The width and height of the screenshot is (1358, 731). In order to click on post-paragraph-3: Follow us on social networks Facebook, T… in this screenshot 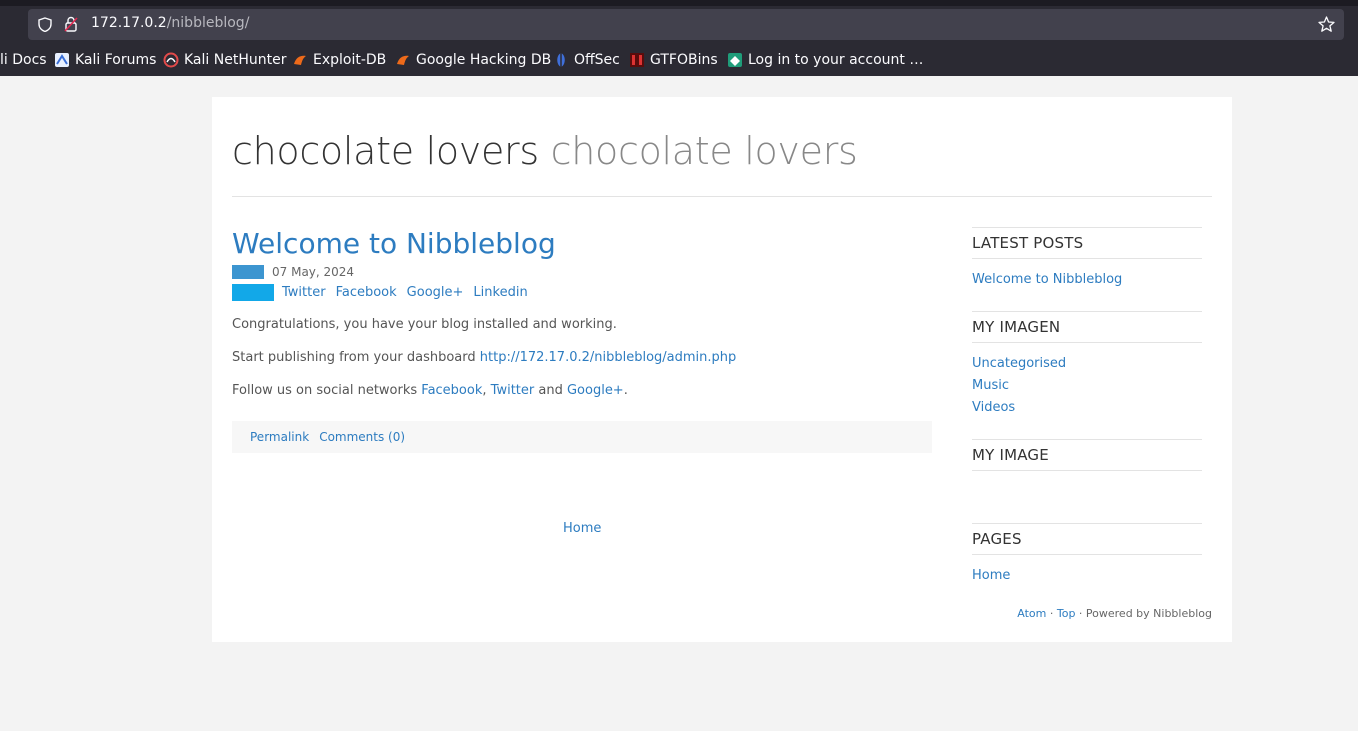, I will do `click(430, 390)`.